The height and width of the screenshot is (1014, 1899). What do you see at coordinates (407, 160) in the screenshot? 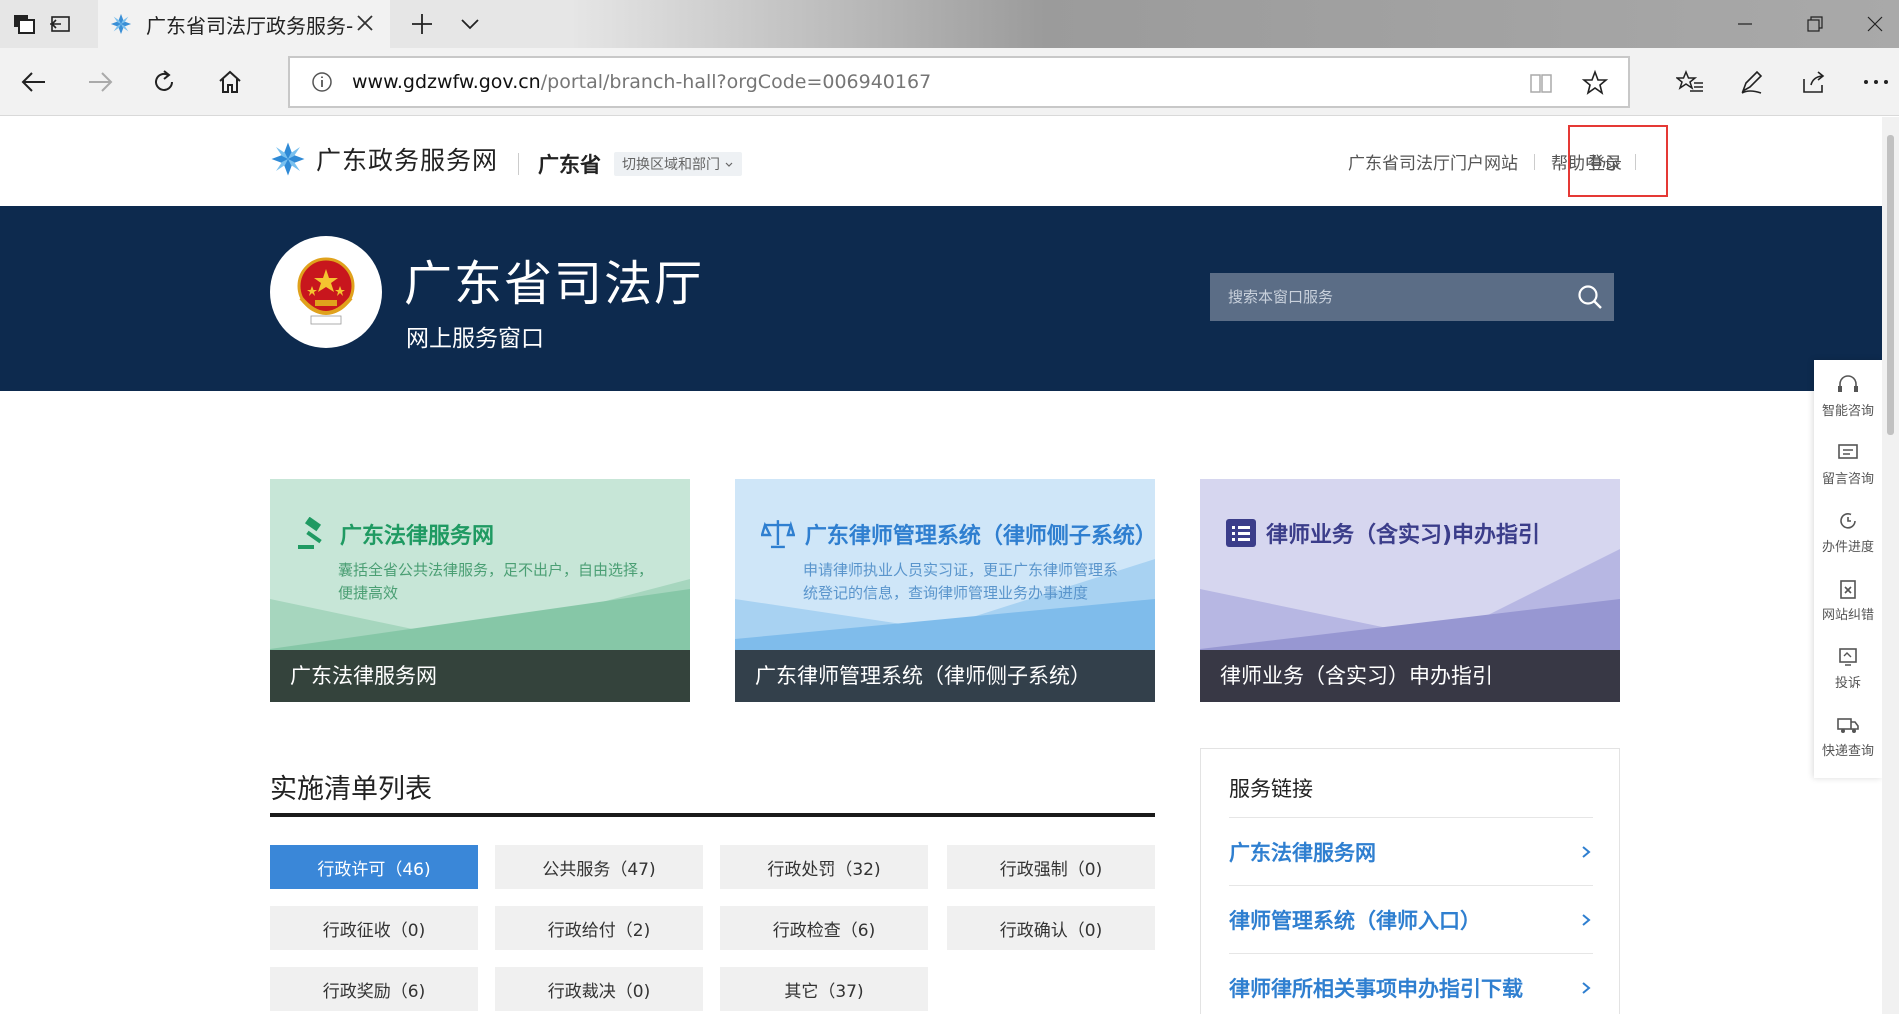
I see `site-name: 广东政务服务网` at bounding box center [407, 160].